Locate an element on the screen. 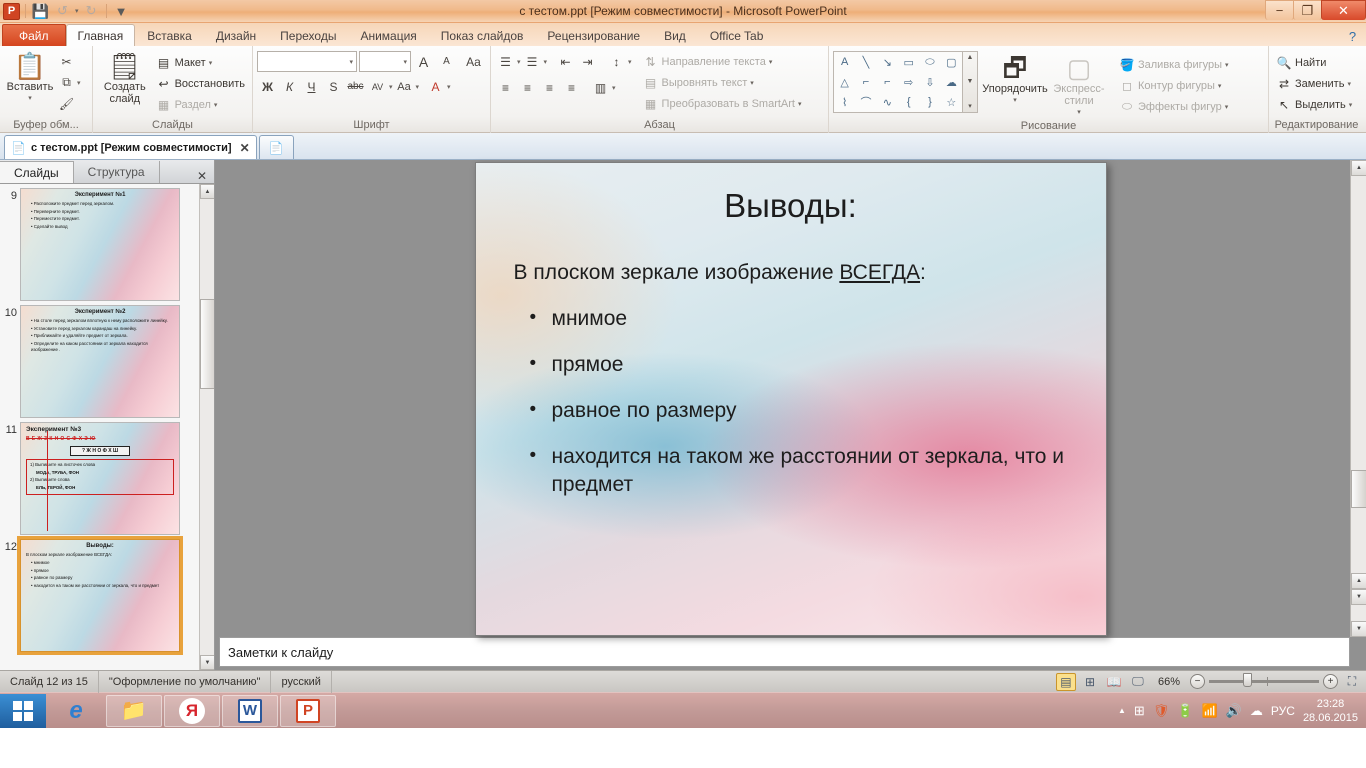 This screenshot has width=1366, height=768. text-shadow-button: S is located at coordinates (333, 86).